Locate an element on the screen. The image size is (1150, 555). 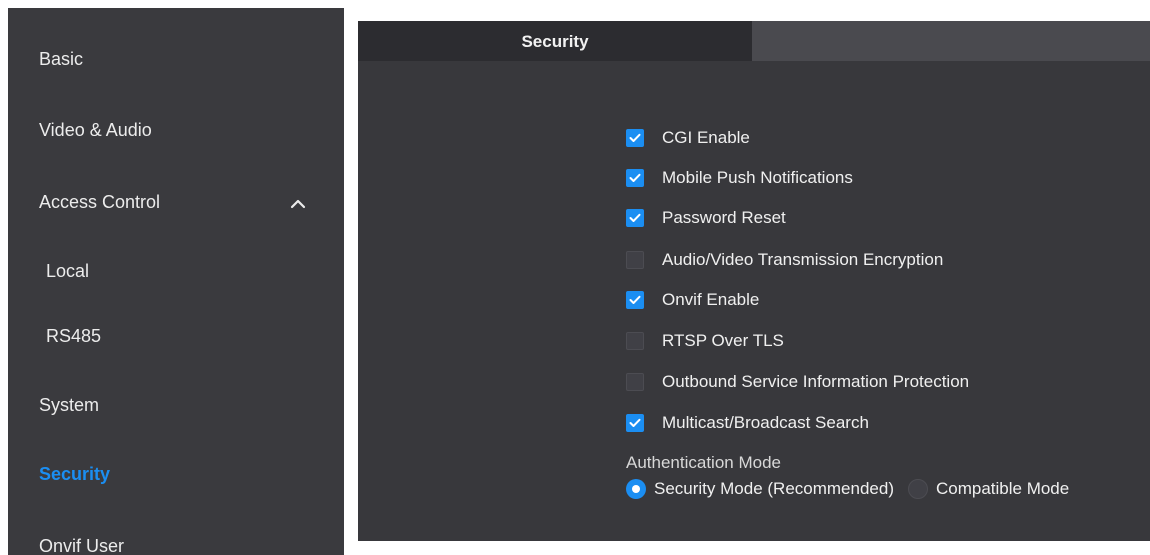
option-label: Mobile Push Notifications is located at coordinates (757, 177).